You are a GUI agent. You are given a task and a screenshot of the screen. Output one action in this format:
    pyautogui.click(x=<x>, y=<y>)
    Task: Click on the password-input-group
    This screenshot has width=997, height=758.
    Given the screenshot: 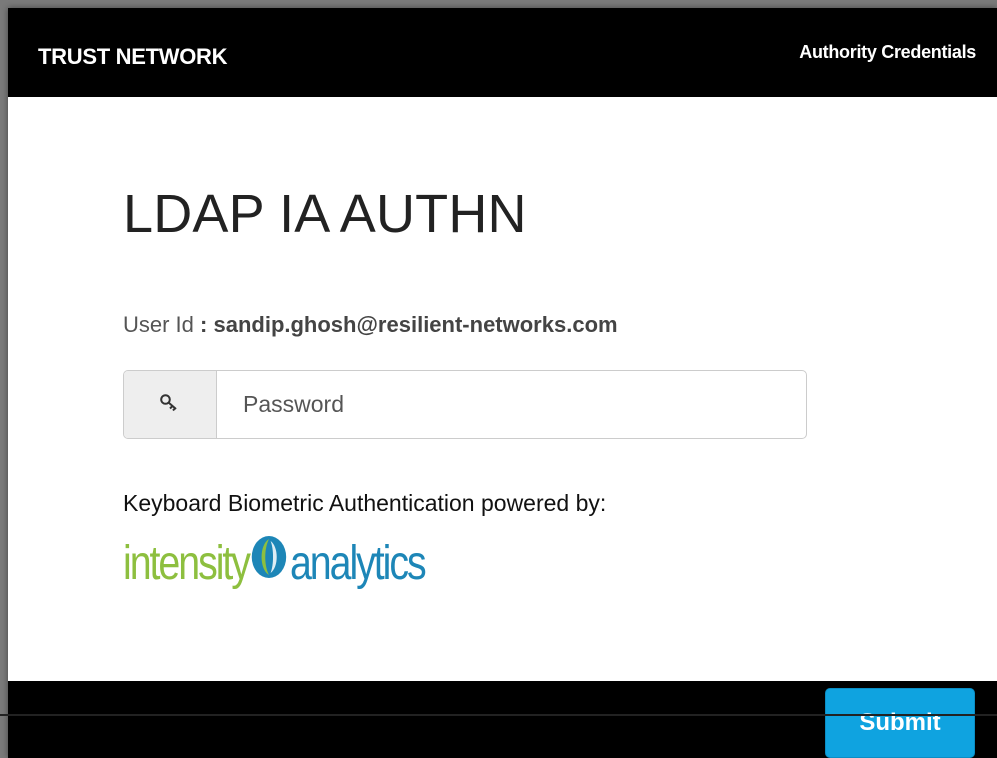 What is the action you would take?
    pyautogui.click(x=465, y=404)
    